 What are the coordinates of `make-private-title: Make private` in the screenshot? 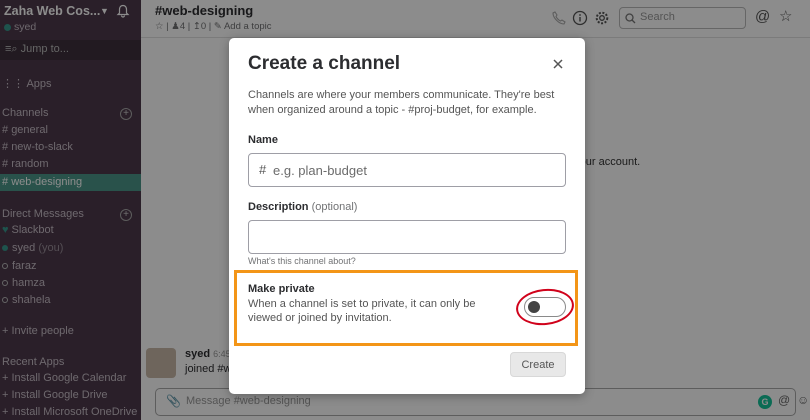 It's located at (281, 289).